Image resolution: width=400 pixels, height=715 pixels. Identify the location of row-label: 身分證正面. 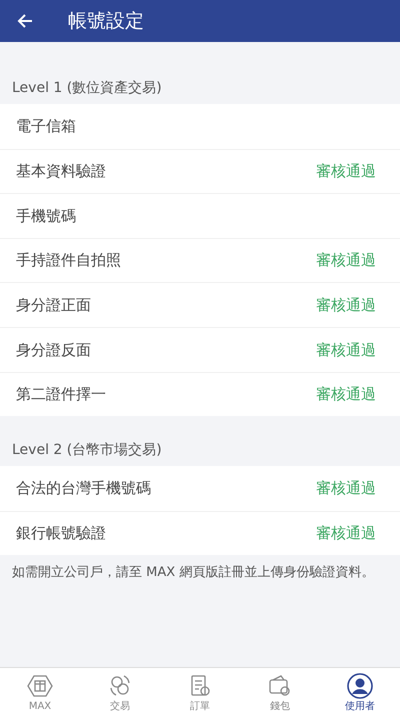
(53, 305).